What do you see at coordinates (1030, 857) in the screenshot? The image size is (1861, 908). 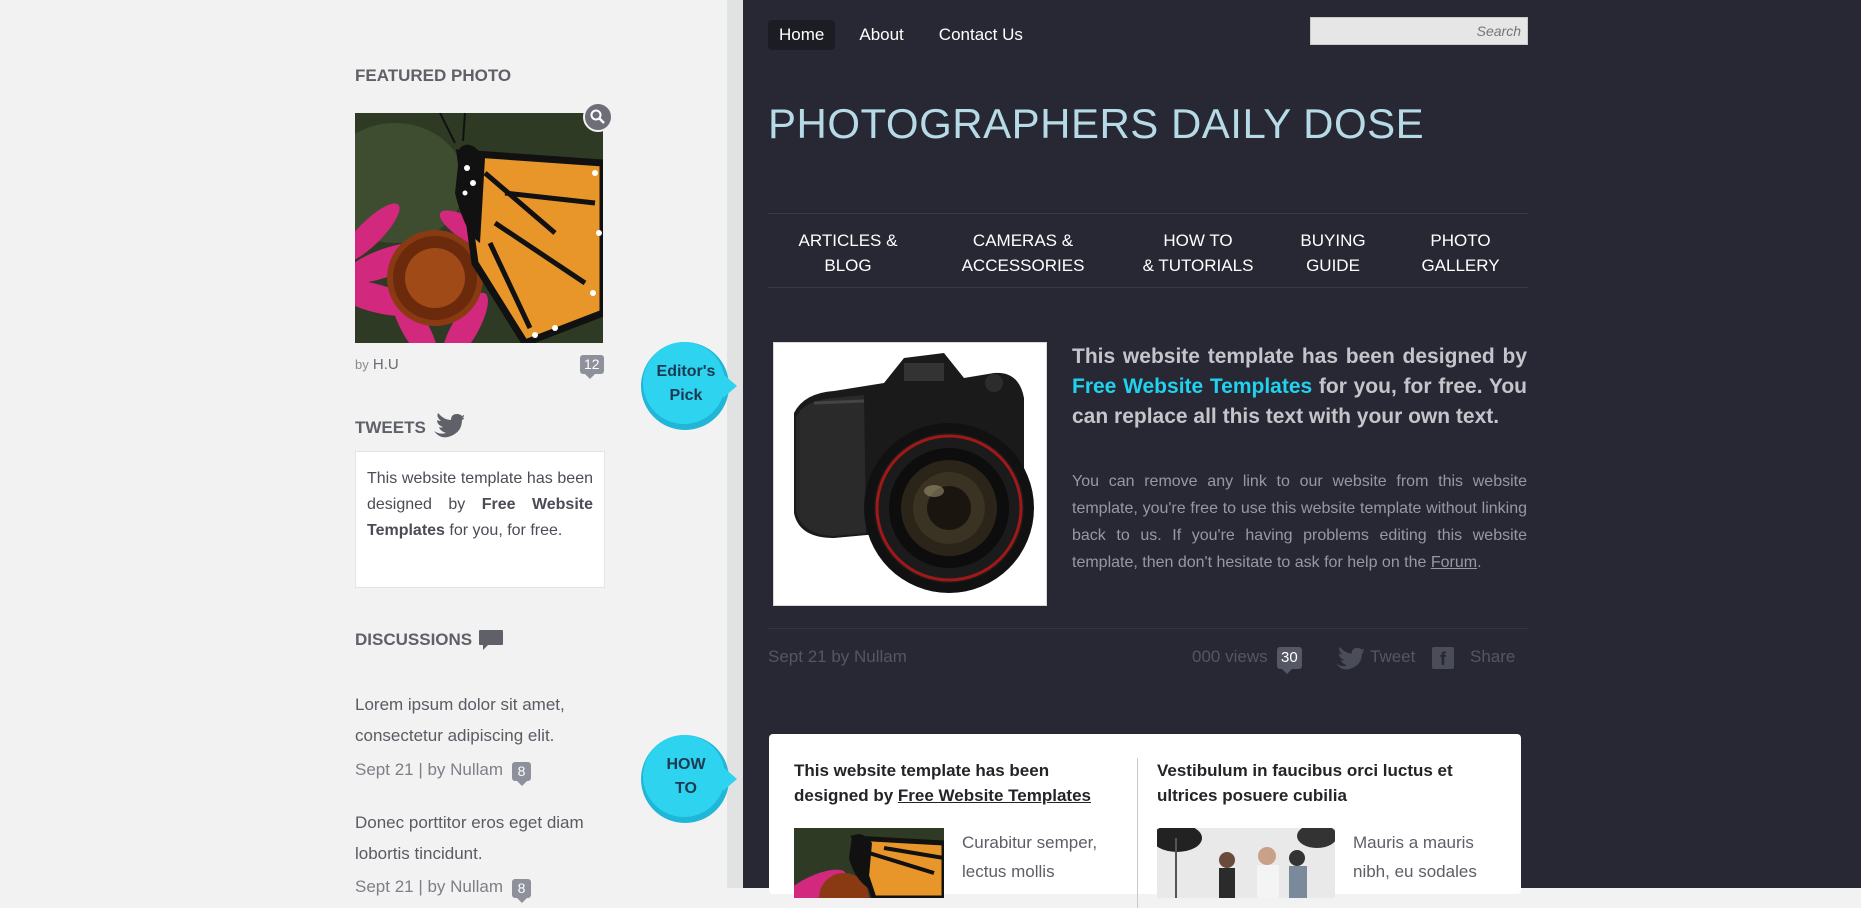 I see `how-to-left-text: Curabitur semper, lectus mollis` at bounding box center [1030, 857].